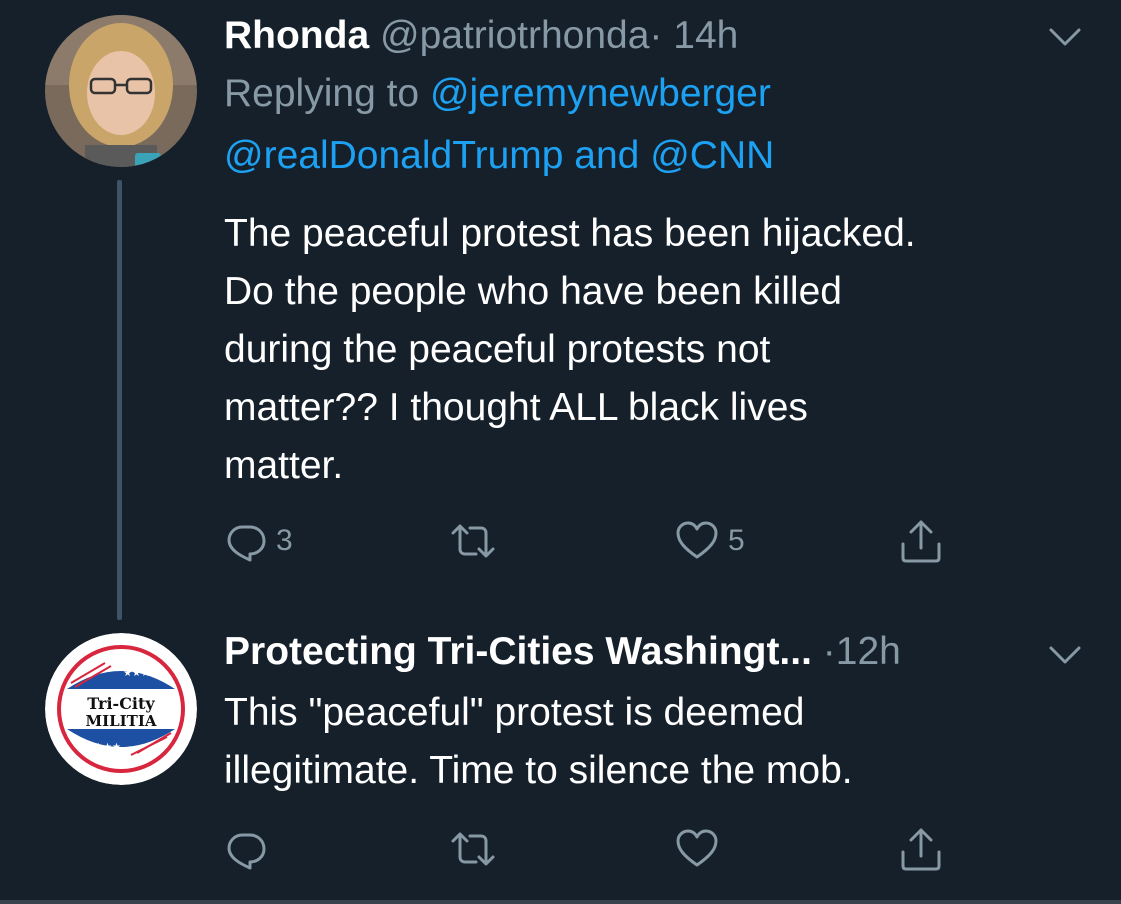  I want to click on militia-logo: ★★★★ ★★★★ Tri-City MILITIA, so click(121, 709).